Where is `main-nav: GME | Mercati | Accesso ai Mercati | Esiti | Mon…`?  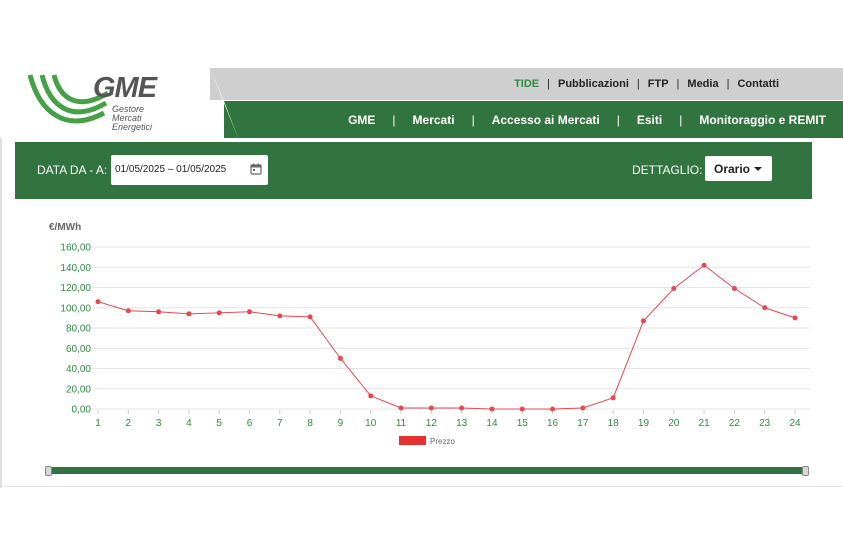
main-nav: GME | Mercati | Accesso ai Mercati | Esiti | Mon… is located at coordinates (587, 119).